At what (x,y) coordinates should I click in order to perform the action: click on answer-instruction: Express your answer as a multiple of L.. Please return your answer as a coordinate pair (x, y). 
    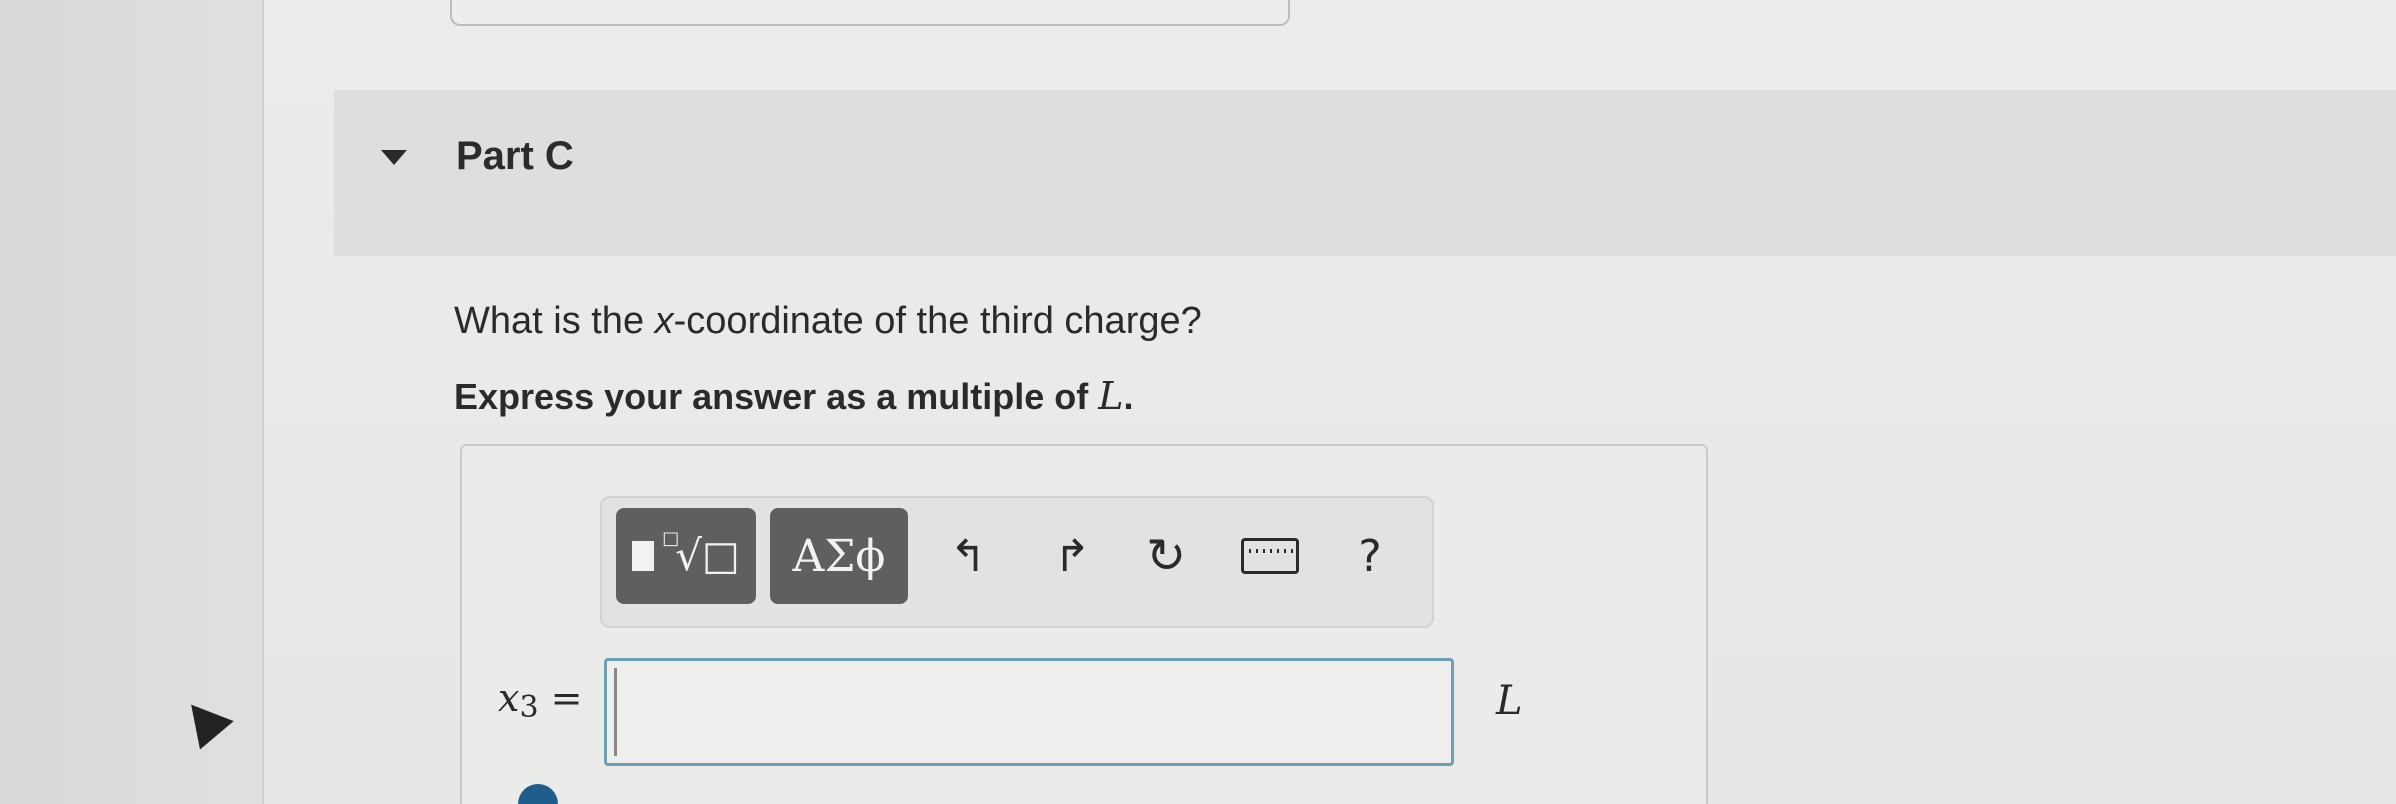
    Looking at the image, I should click on (794, 396).